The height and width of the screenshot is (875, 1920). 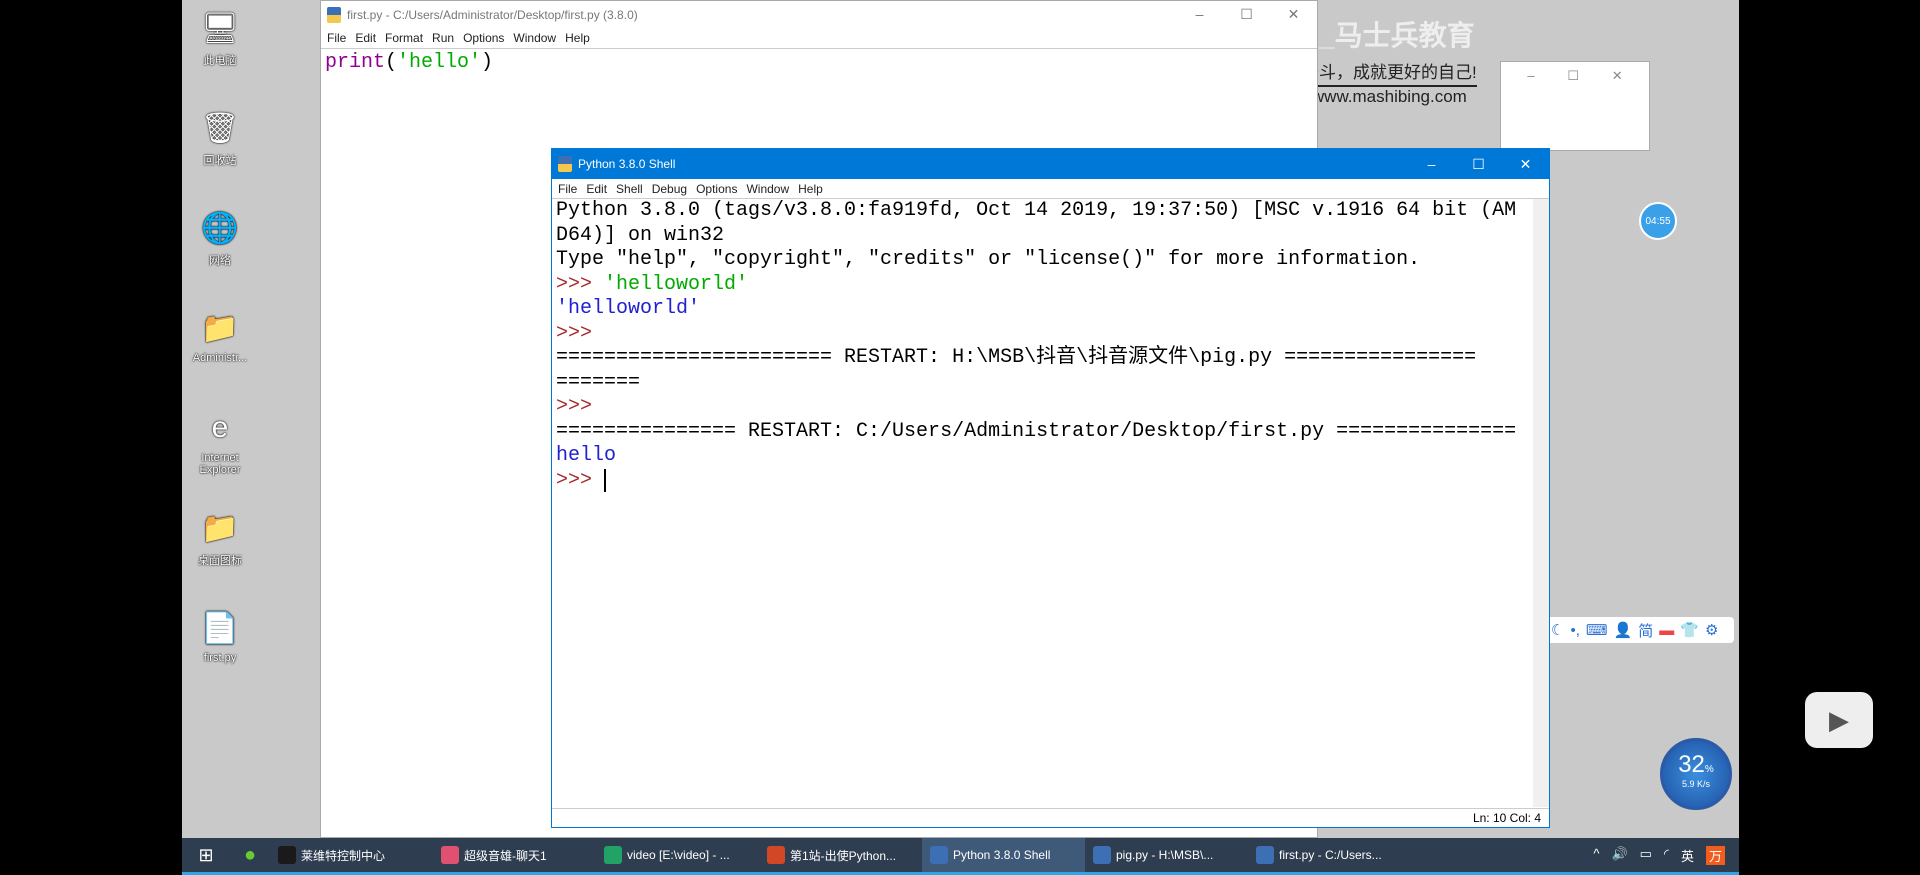 What do you see at coordinates (334, 14) in the screenshot?
I see `idle-icon` at bounding box center [334, 14].